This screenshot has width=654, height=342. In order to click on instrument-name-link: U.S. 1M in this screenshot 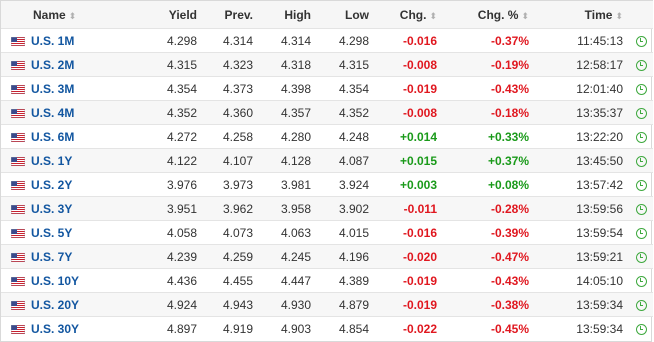, I will do `click(52, 41)`.